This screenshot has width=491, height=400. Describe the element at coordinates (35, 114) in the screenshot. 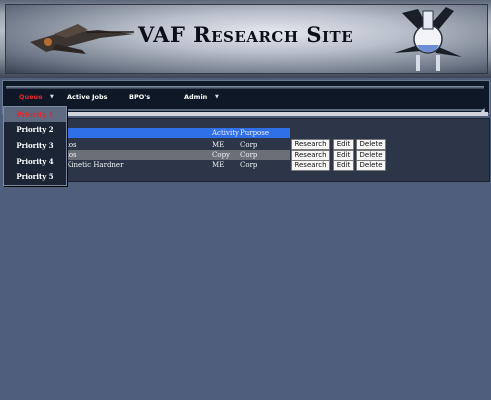

I see `dropdown-item-priority-1: Priority 1` at that location.